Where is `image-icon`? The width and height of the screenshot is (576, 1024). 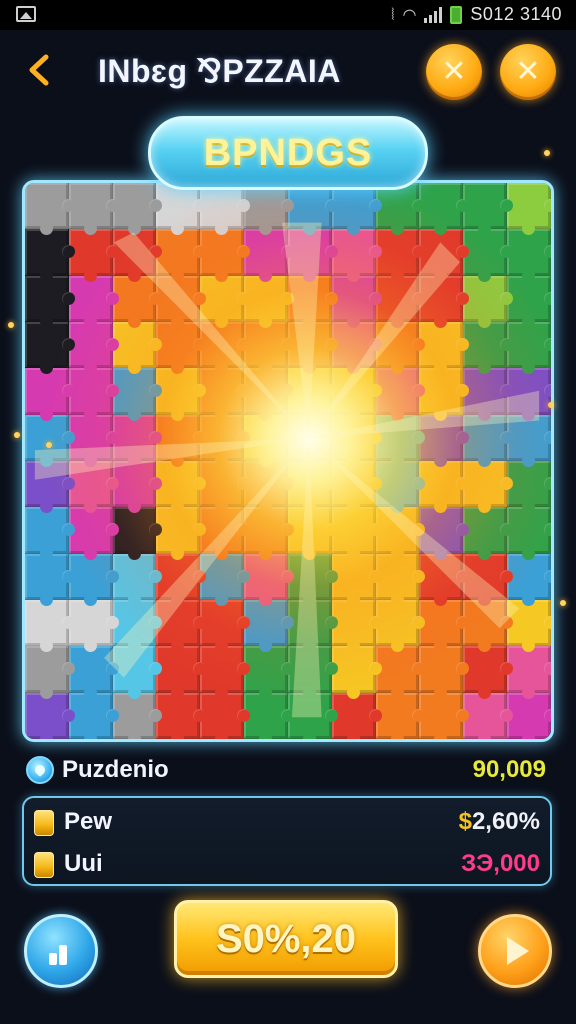
image-icon is located at coordinates (26, 14).